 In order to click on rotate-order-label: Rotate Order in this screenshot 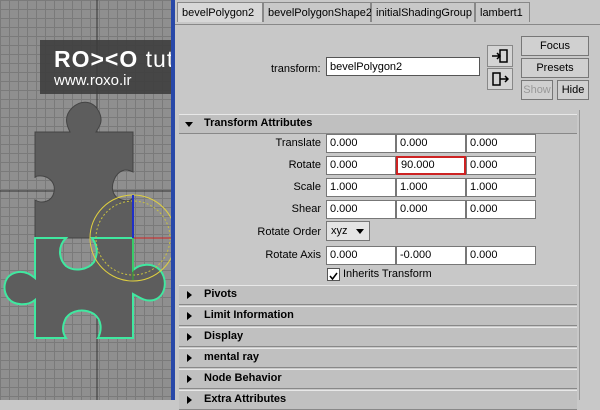, I will do `click(289, 232)`.